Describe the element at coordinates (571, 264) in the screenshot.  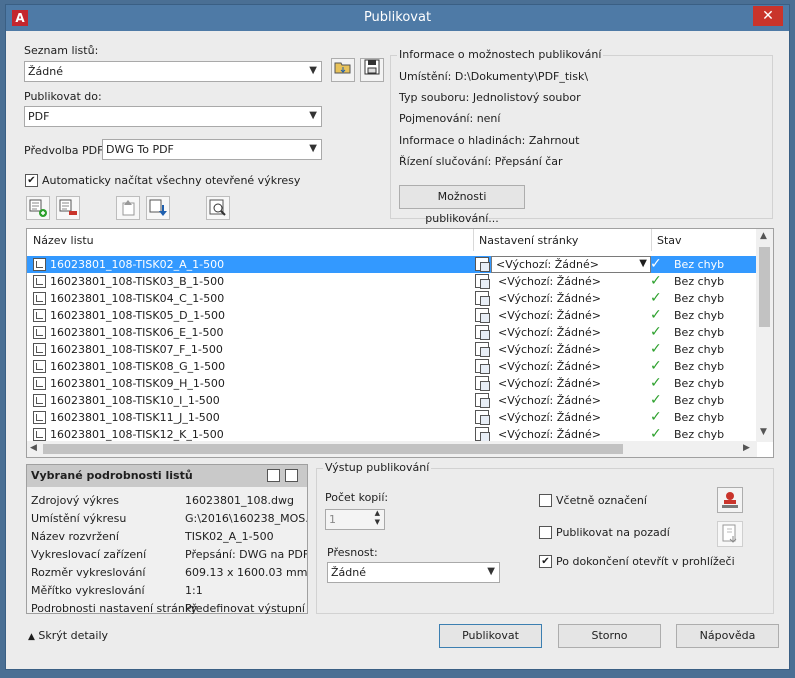
I see `page-setup-dropdown: <Výchozí: Žádné> ▼` at that location.